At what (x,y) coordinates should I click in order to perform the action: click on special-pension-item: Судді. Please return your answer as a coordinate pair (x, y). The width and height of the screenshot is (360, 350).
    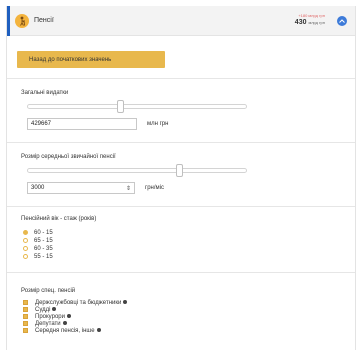
    Looking at the image, I should click on (40, 309).